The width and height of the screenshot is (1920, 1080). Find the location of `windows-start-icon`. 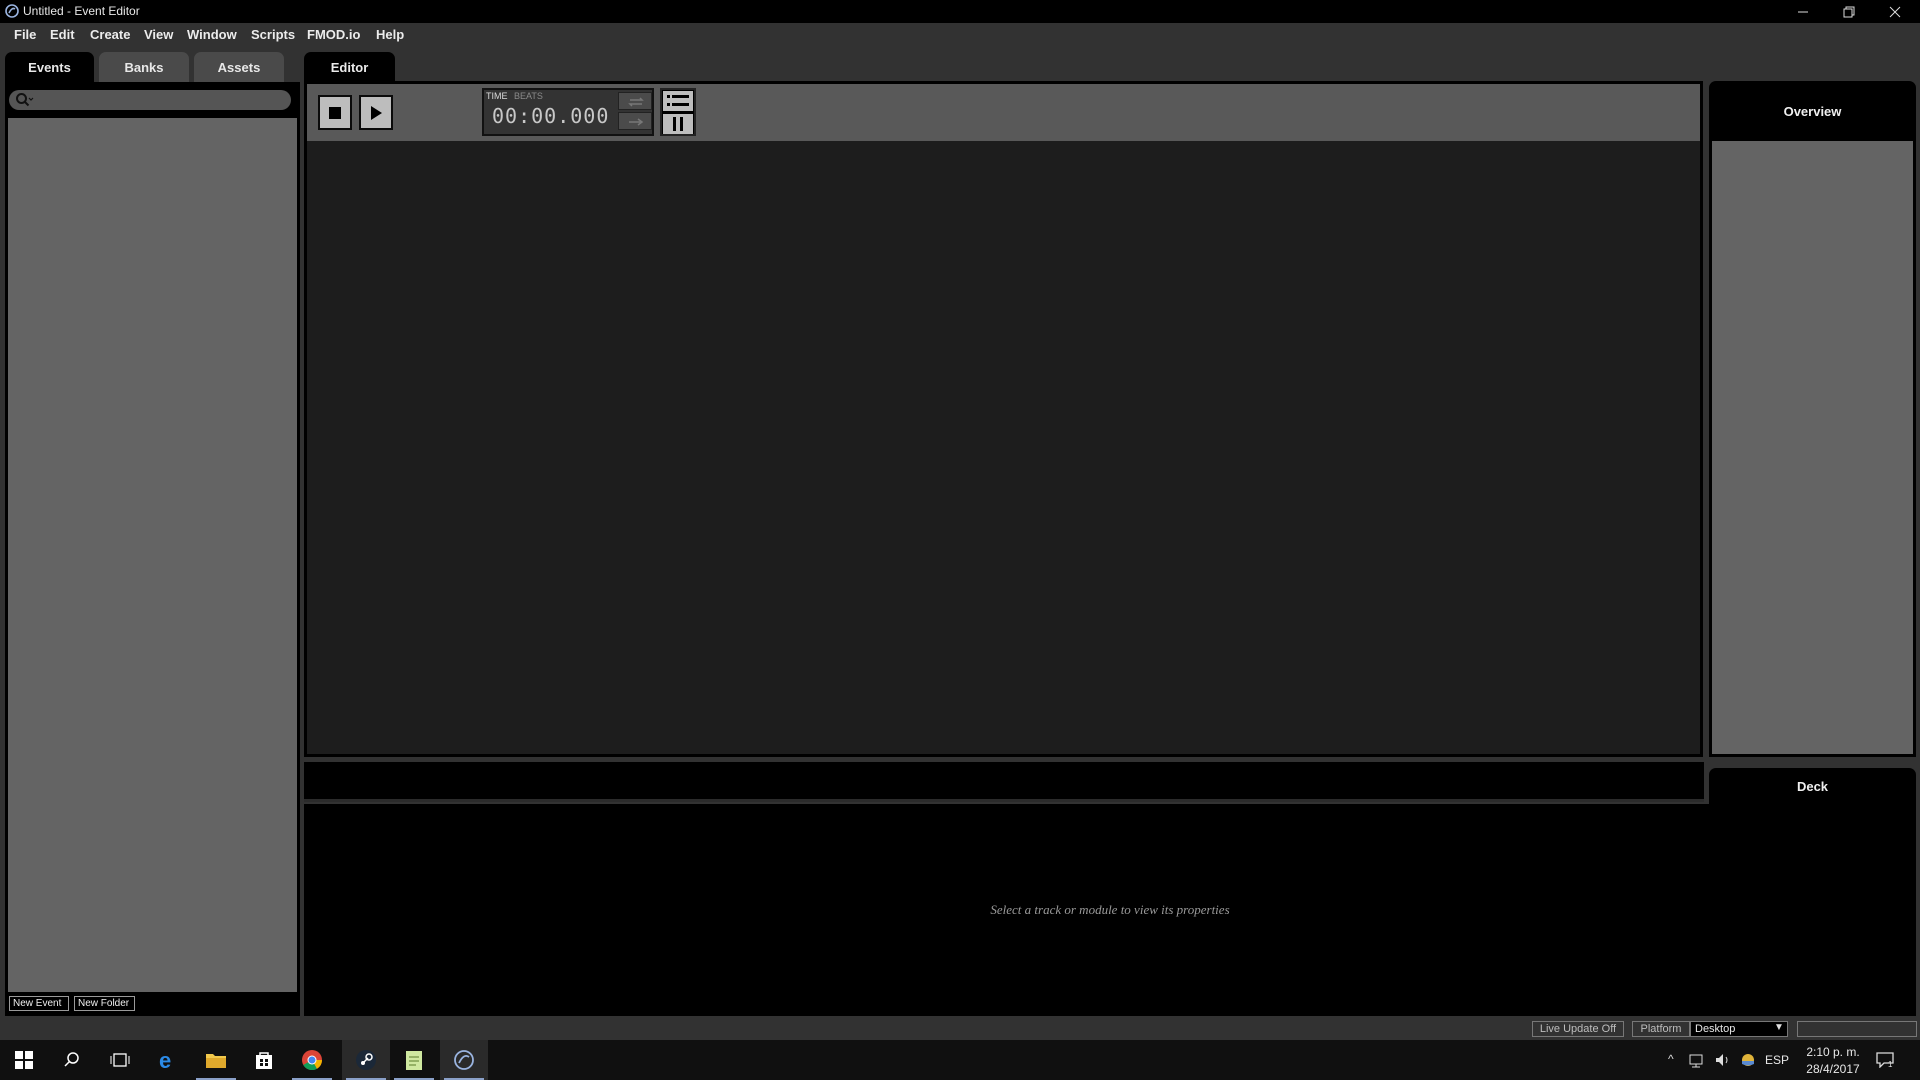

windows-start-icon is located at coordinates (24, 1060).